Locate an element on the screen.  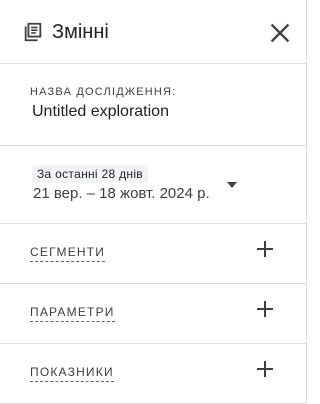
segments-section: СЕГМЕНТИ is located at coordinates (153, 254).